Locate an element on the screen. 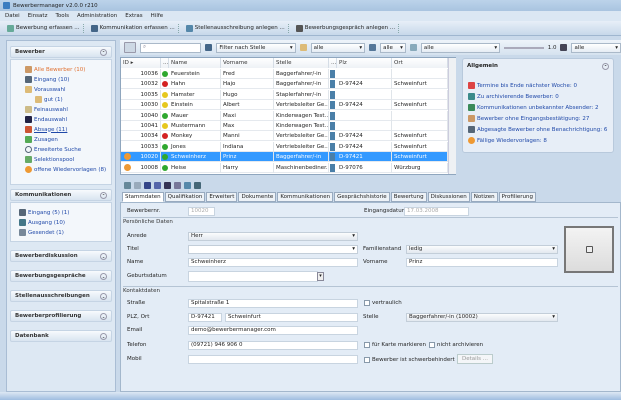  allg-wiedervorlagen: Fällige Wiedervorlagen: 8 is located at coordinates (507, 140).